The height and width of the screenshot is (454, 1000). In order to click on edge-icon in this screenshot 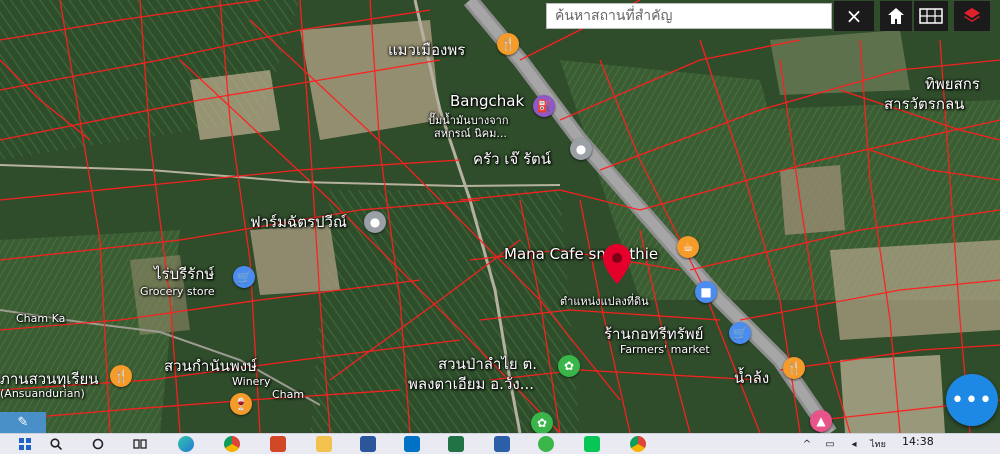, I will do `click(186, 444)`.